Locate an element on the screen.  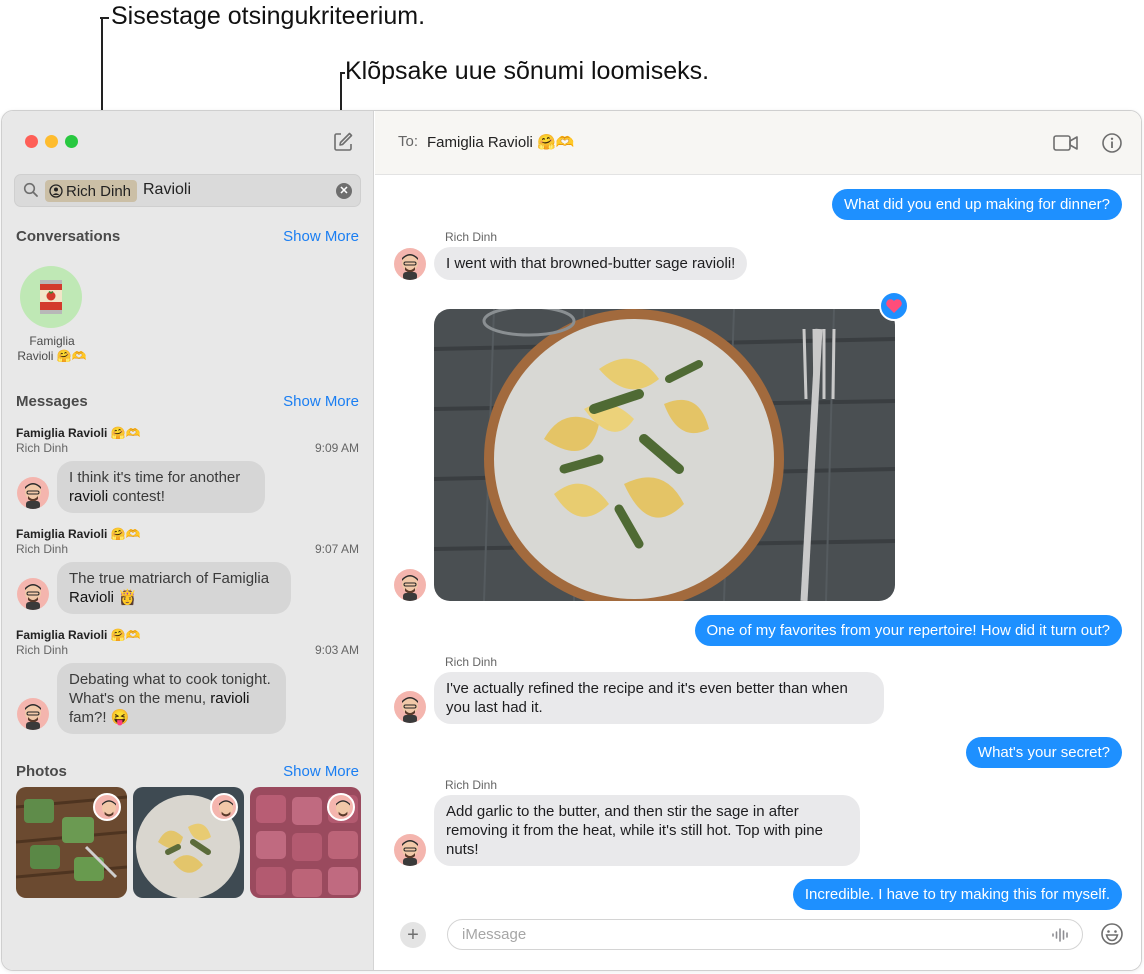
messages-show-more-link: Show More is located at coordinates (321, 401).